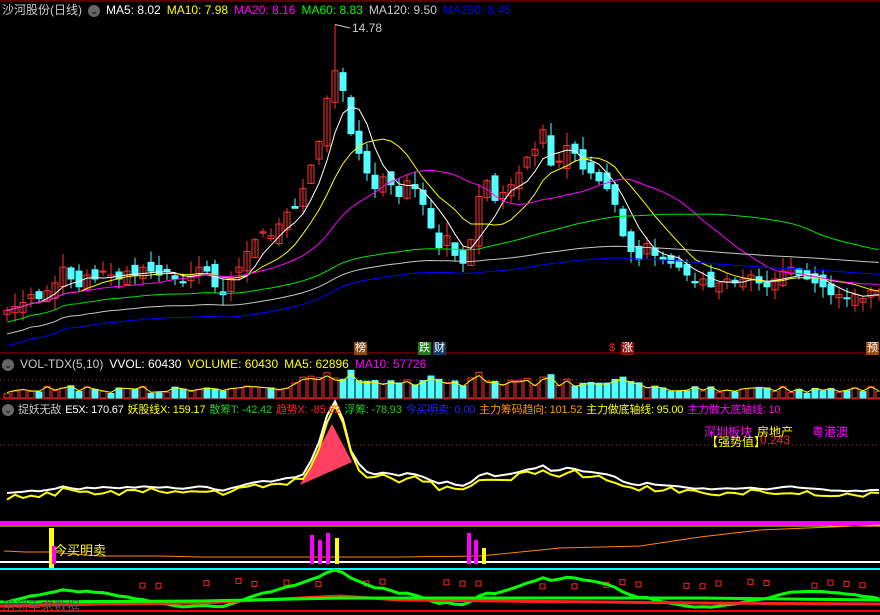  I want to click on ma120-line, so click(443, 290).